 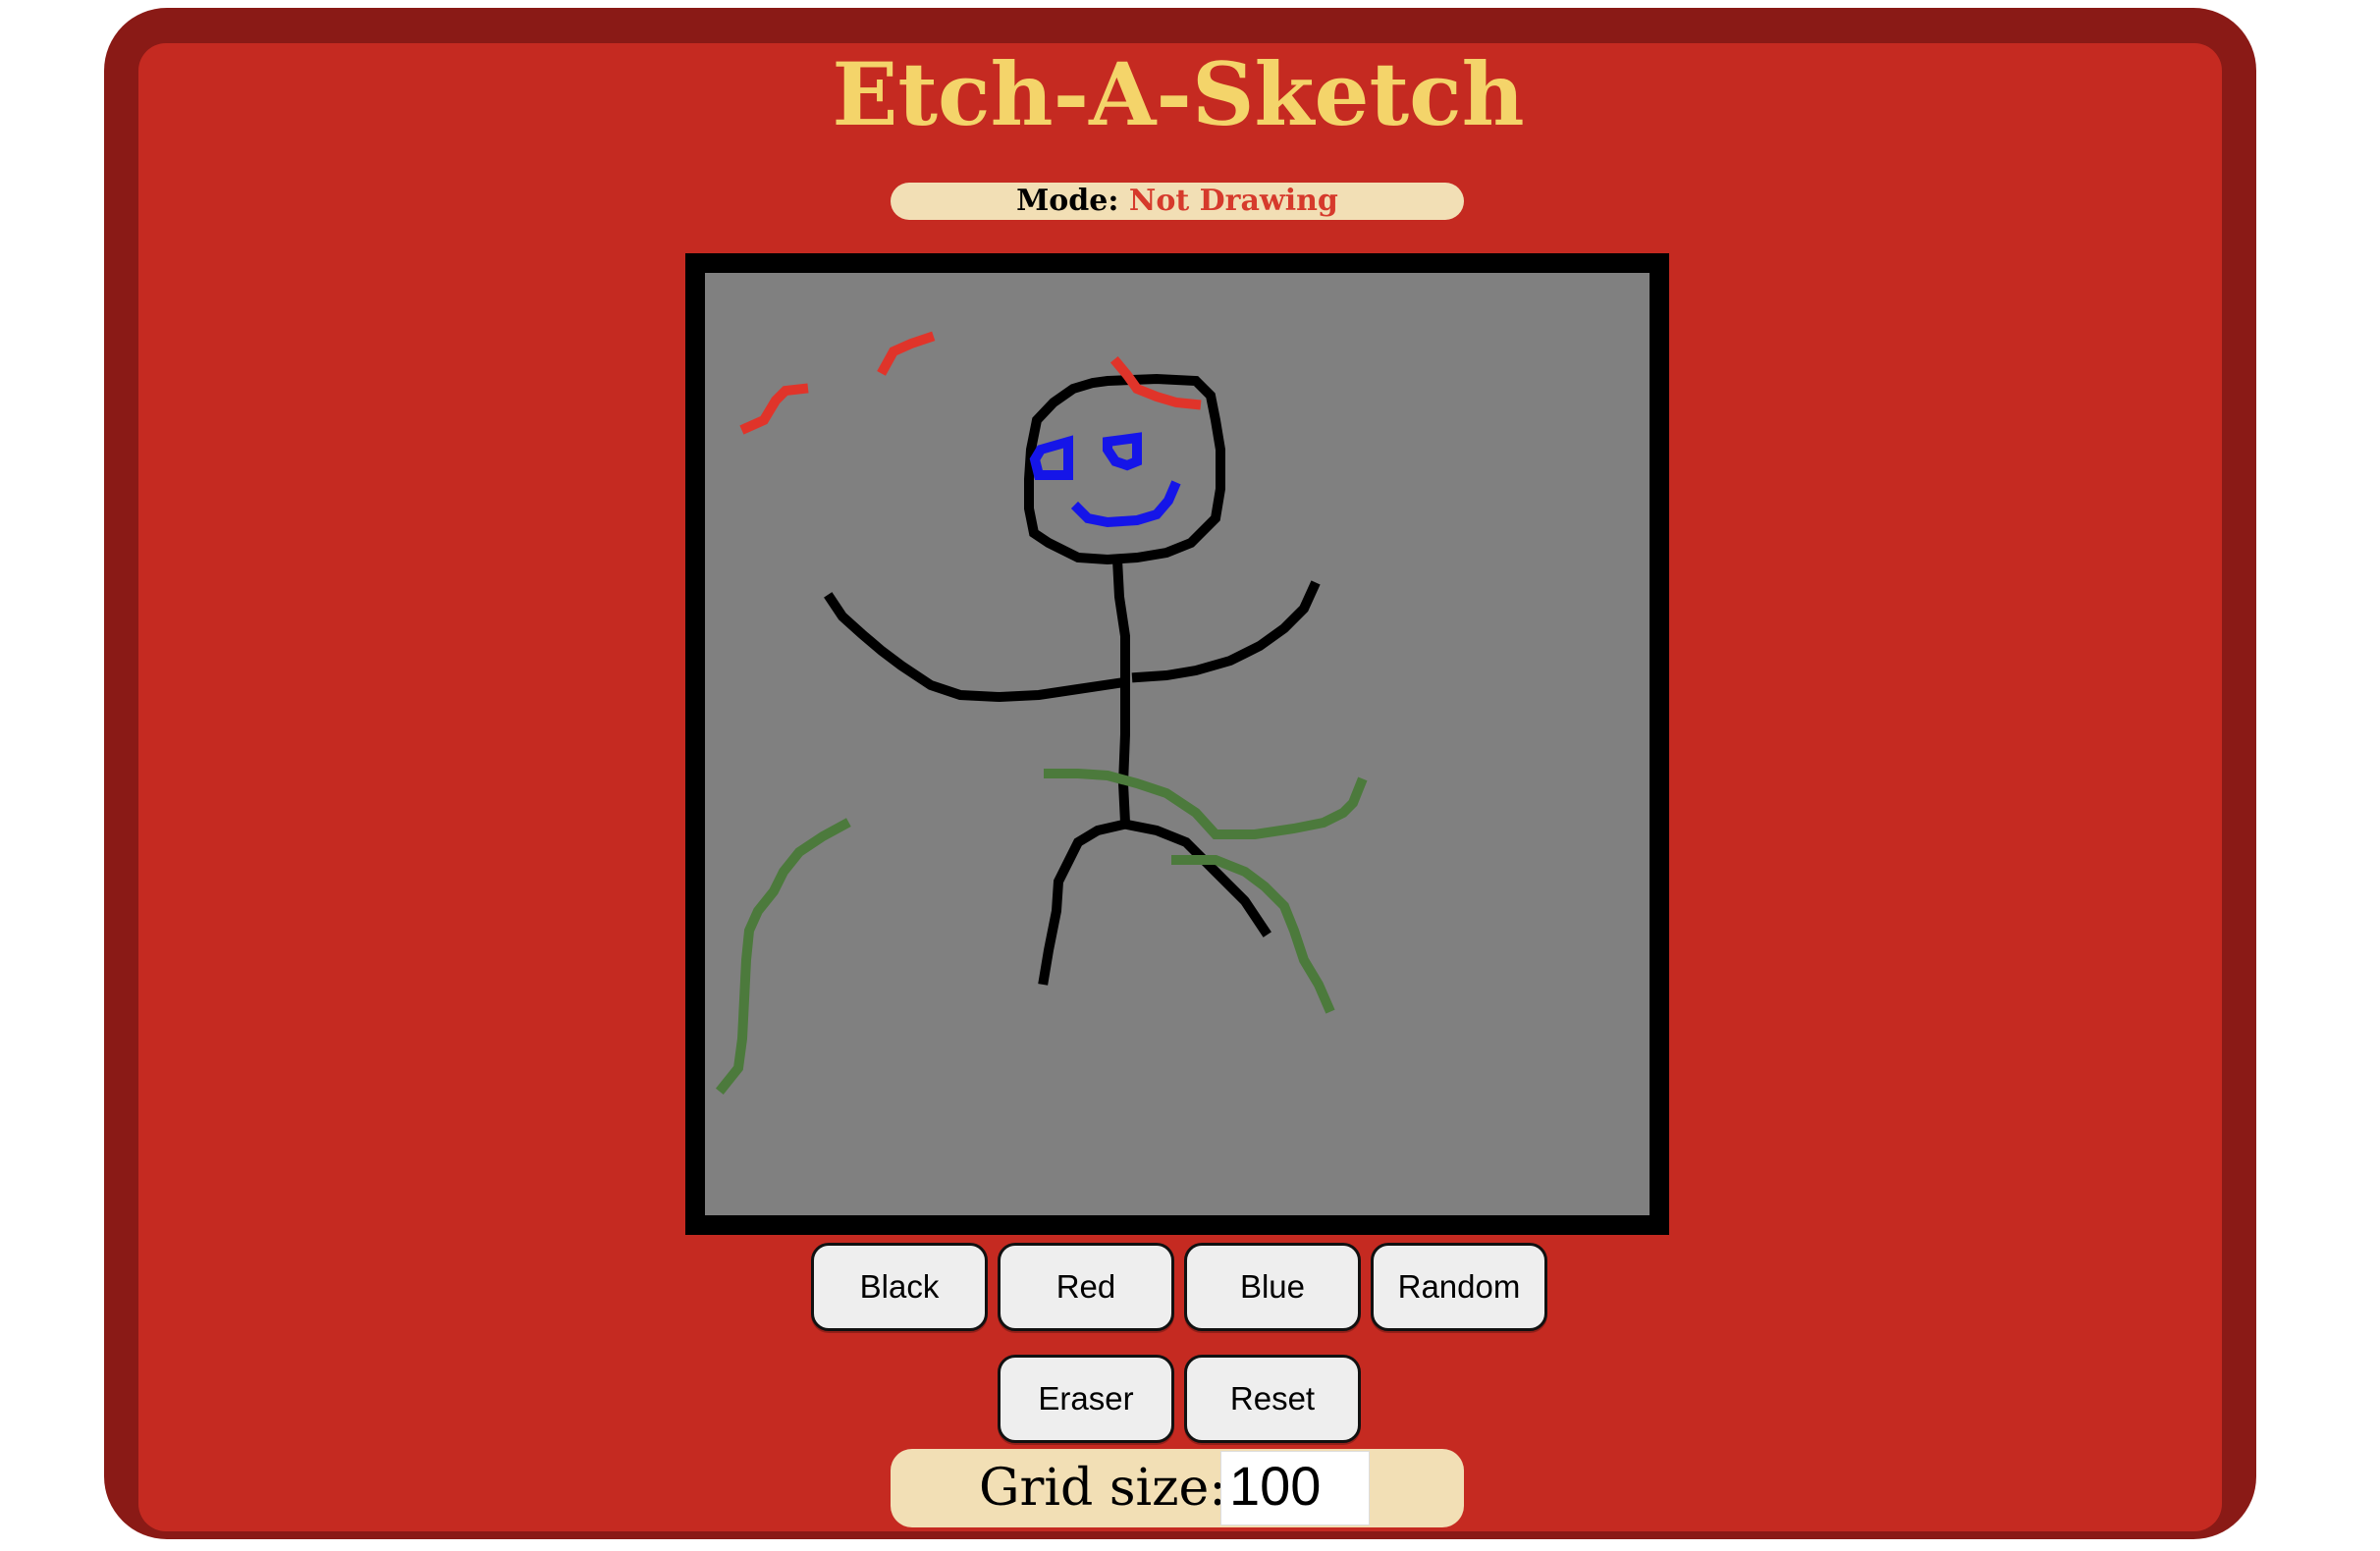 I want to click on reset-button: Reset, so click(x=1272, y=1399).